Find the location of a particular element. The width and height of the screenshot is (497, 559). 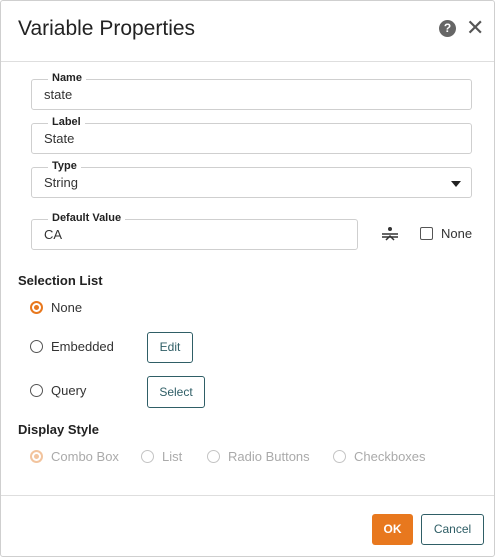

display-radio-buttons-radio is located at coordinates (213, 456).